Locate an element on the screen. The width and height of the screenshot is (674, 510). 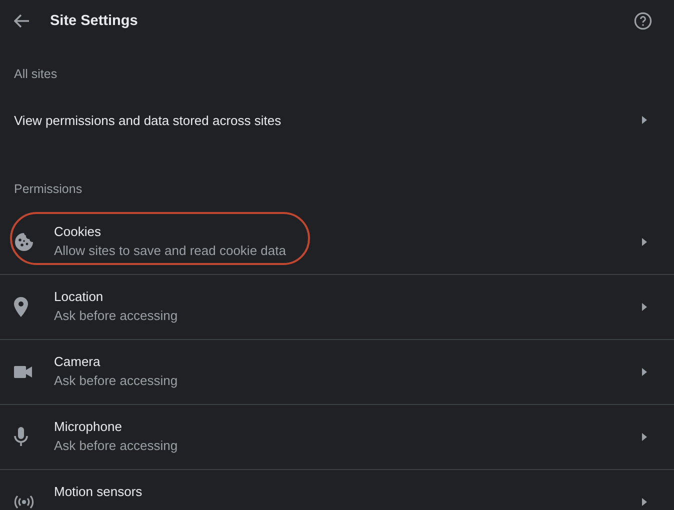
video-camera-icon is located at coordinates (23, 372).